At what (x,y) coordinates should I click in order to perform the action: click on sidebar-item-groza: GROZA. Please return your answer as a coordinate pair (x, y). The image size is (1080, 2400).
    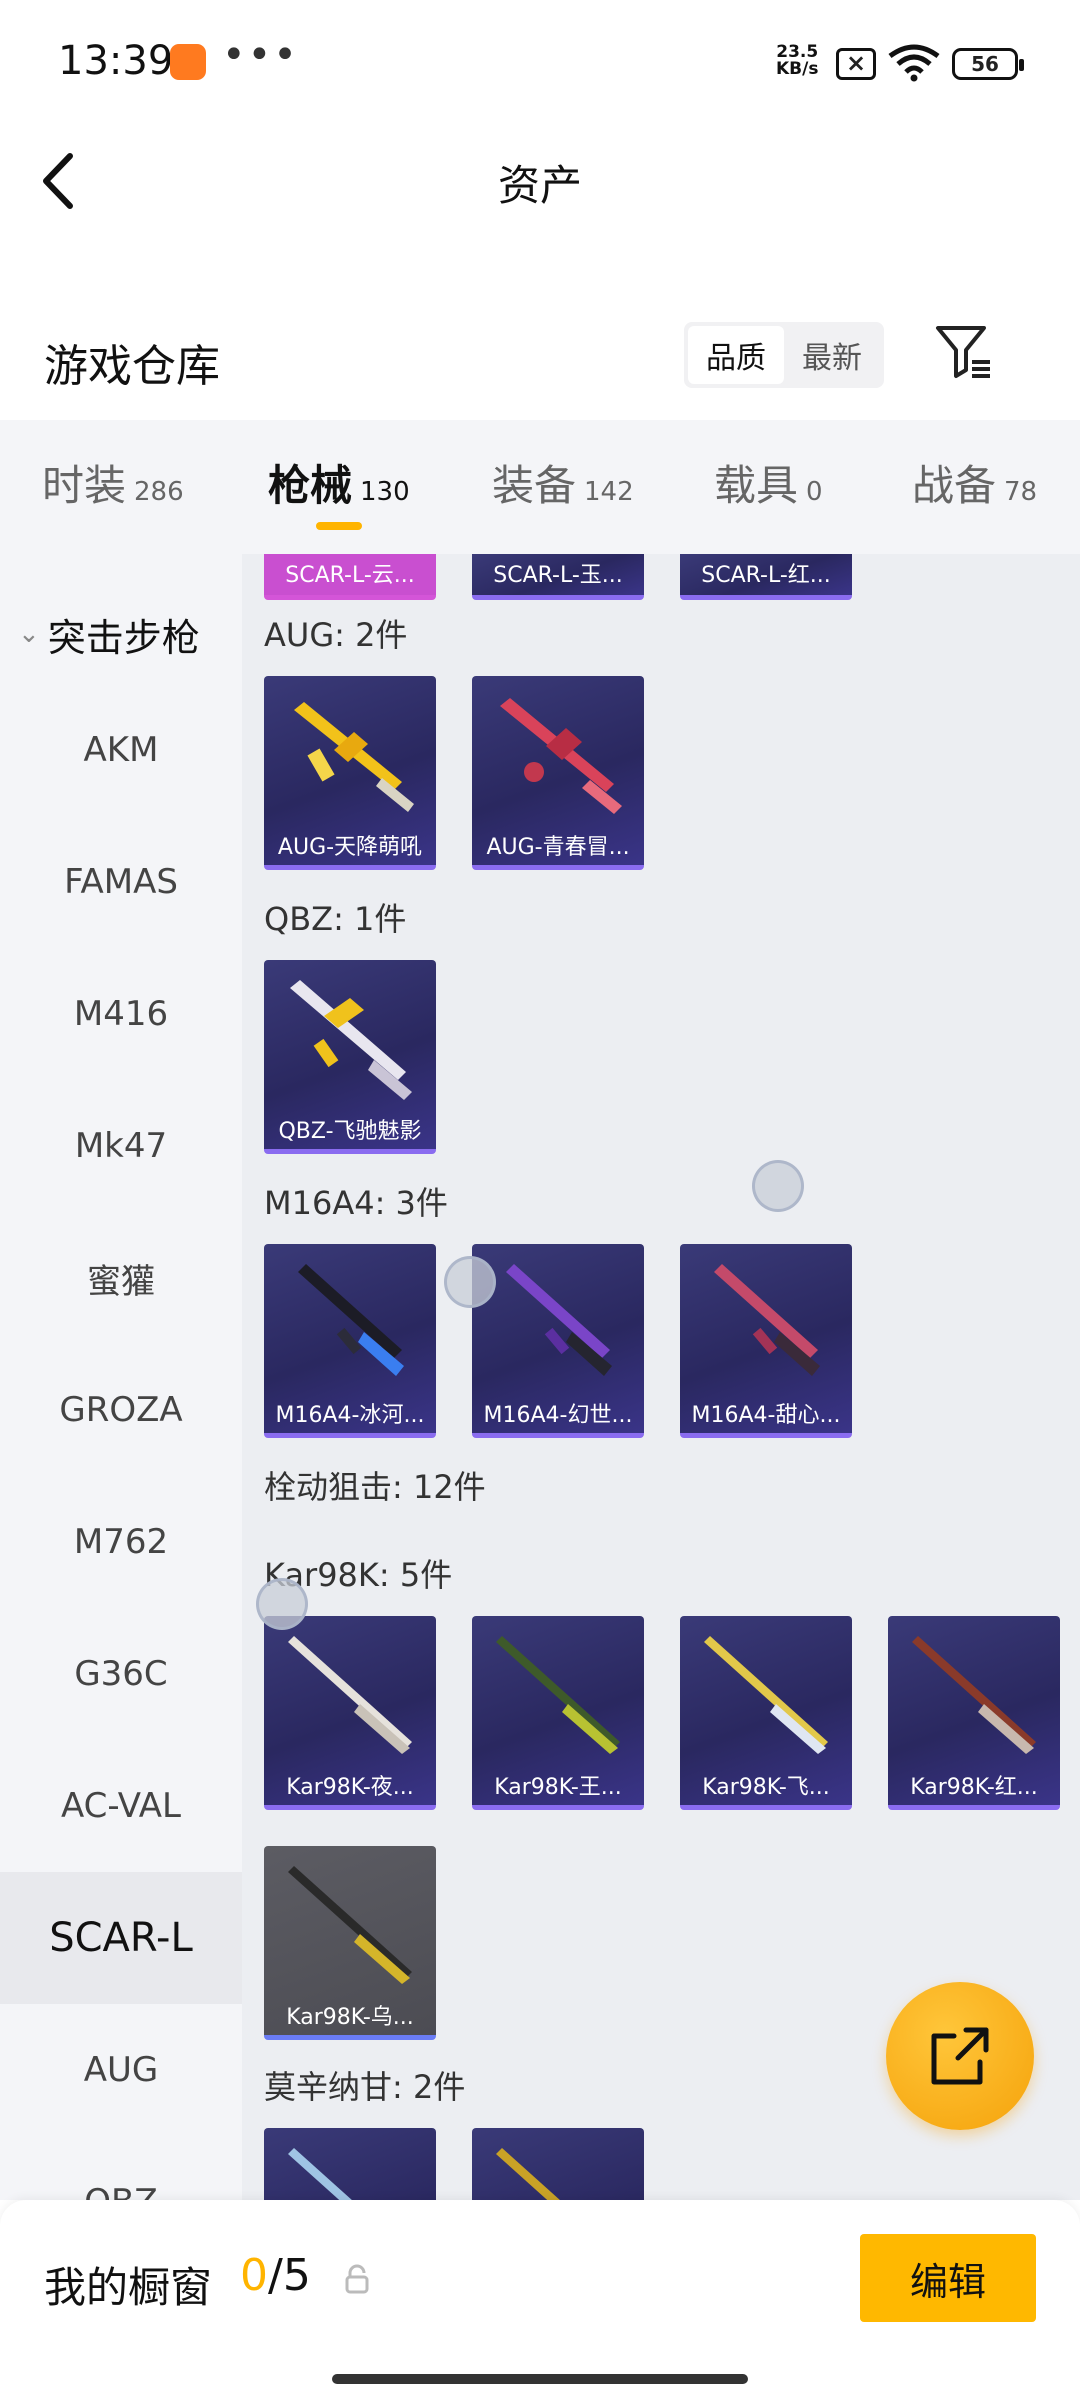
    Looking at the image, I should click on (121, 1410).